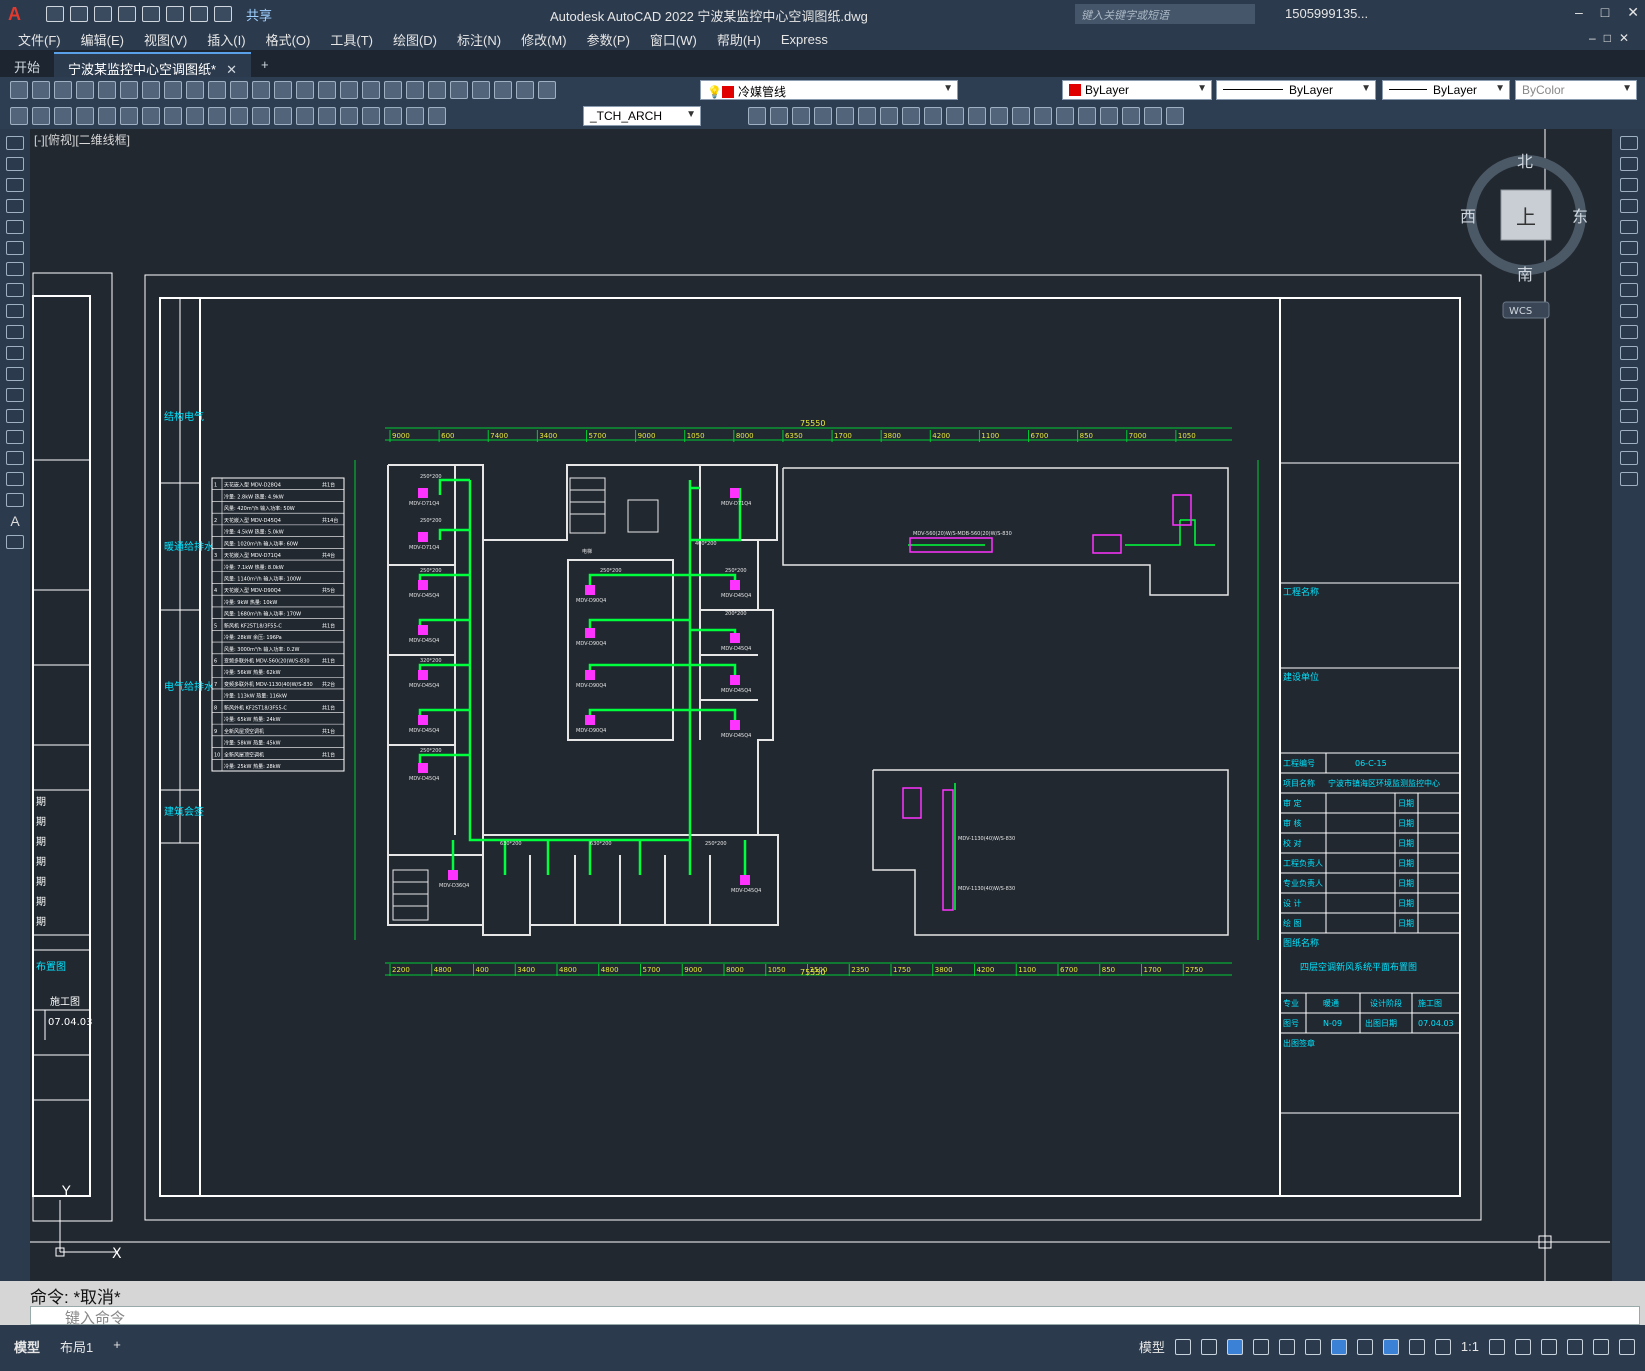 This screenshot has height=1371, width=1645. Describe the element at coordinates (283, 116) in the screenshot. I see `dim-break-icon` at that location.